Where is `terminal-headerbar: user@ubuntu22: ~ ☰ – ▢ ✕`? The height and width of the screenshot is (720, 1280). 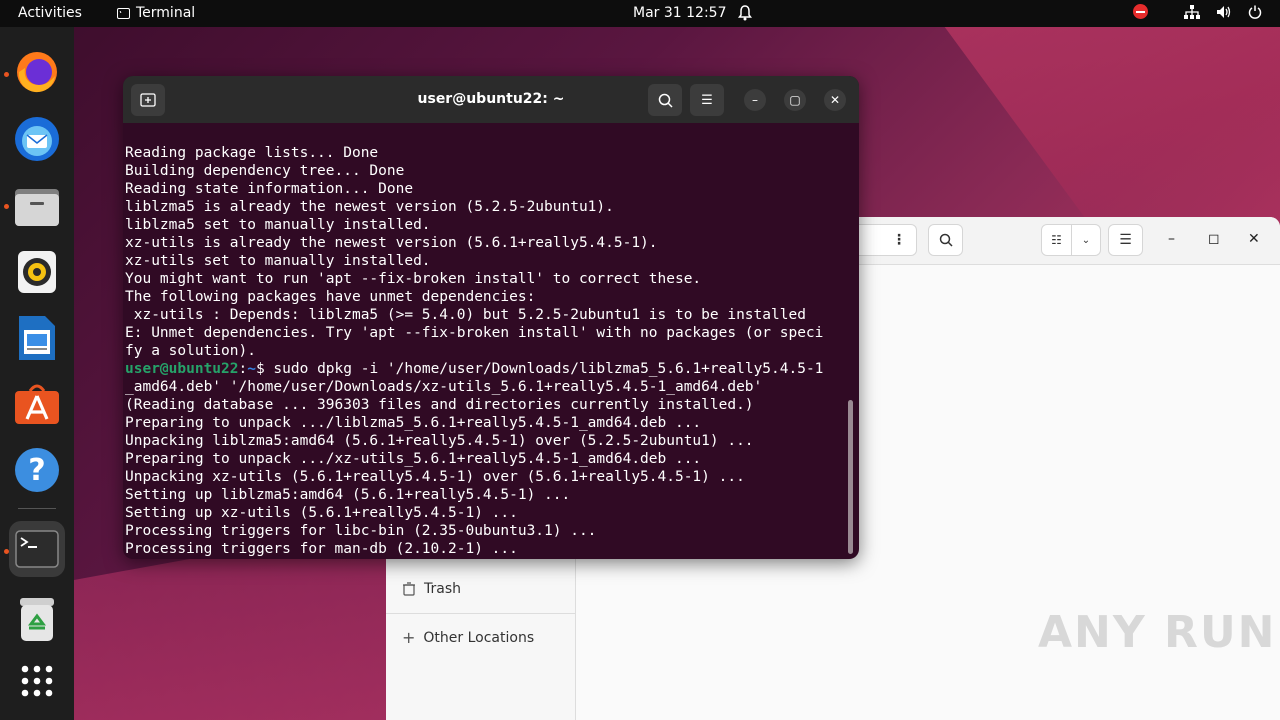 terminal-headerbar: user@ubuntu22: ~ ☰ – ▢ ✕ is located at coordinates (491, 99).